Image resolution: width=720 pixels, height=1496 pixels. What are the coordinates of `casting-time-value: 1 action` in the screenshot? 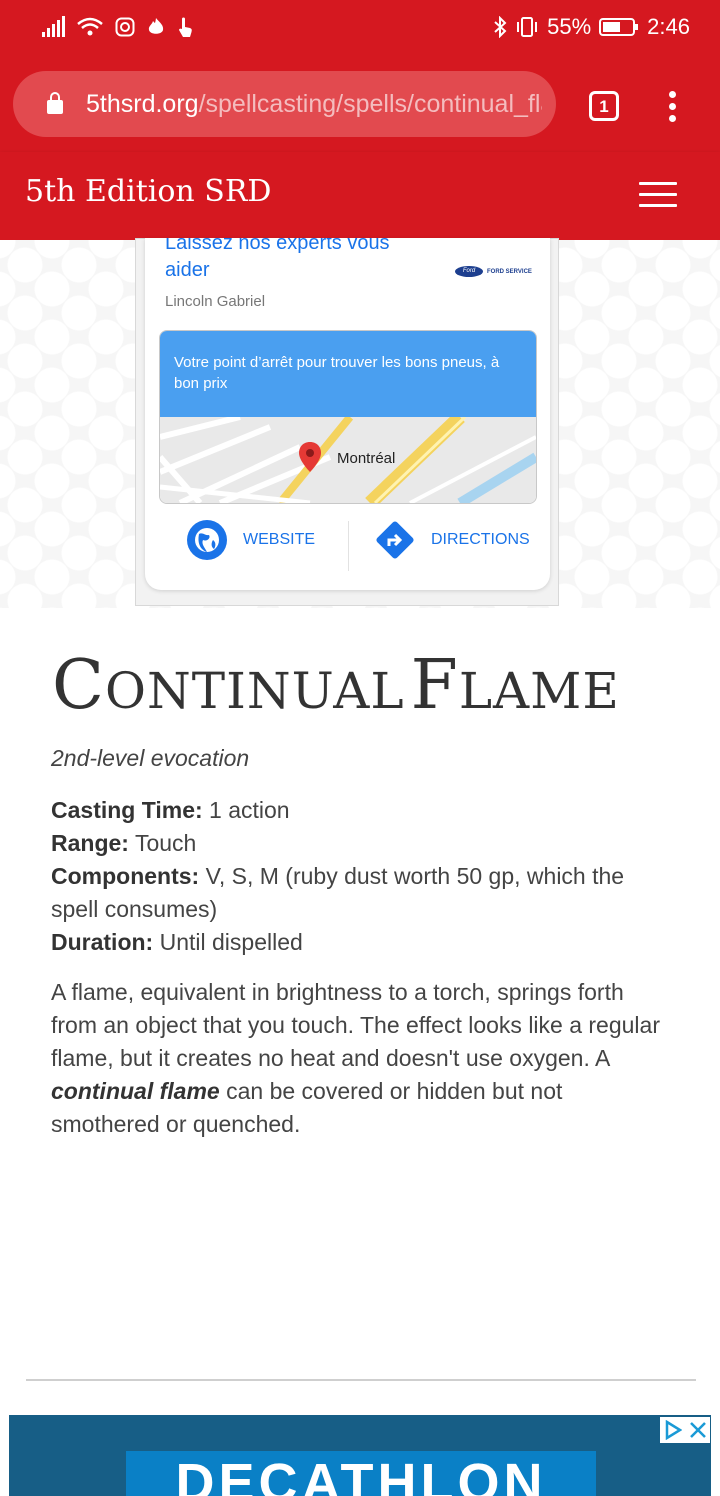 It's located at (249, 810).